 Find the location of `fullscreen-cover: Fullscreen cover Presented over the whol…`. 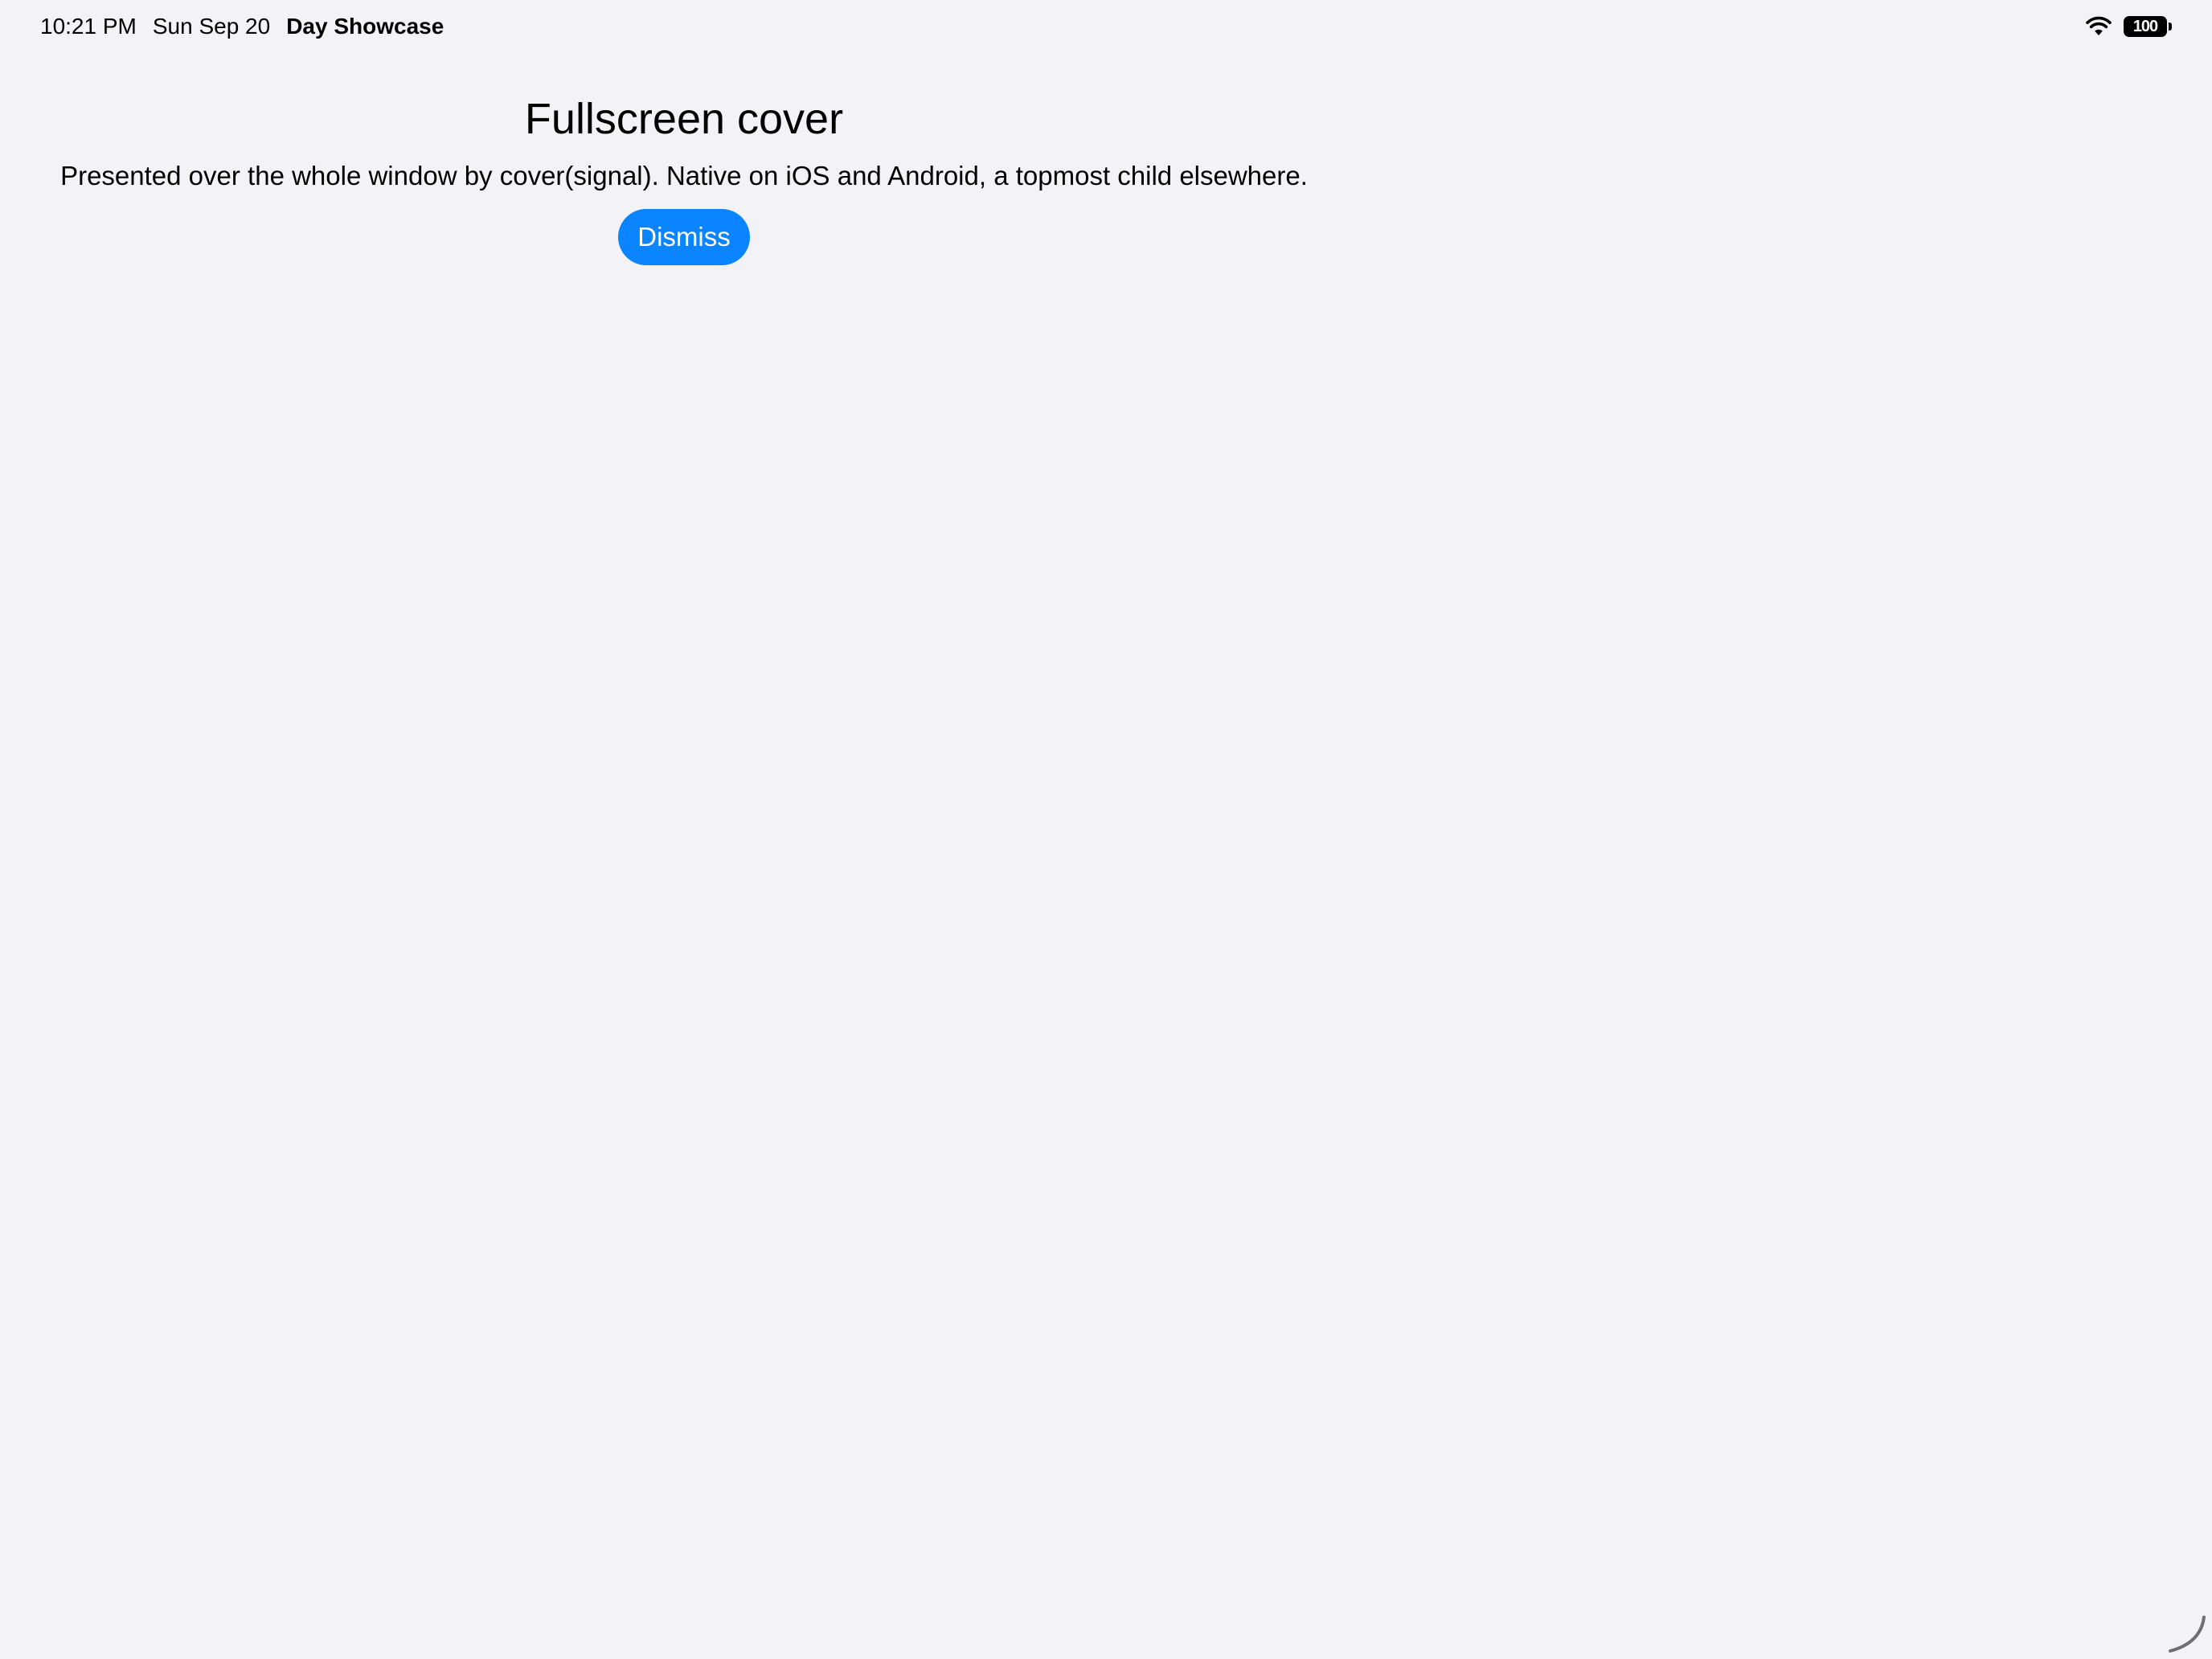

fullscreen-cover: Fullscreen cover Presented over the whol… is located at coordinates (684, 176).